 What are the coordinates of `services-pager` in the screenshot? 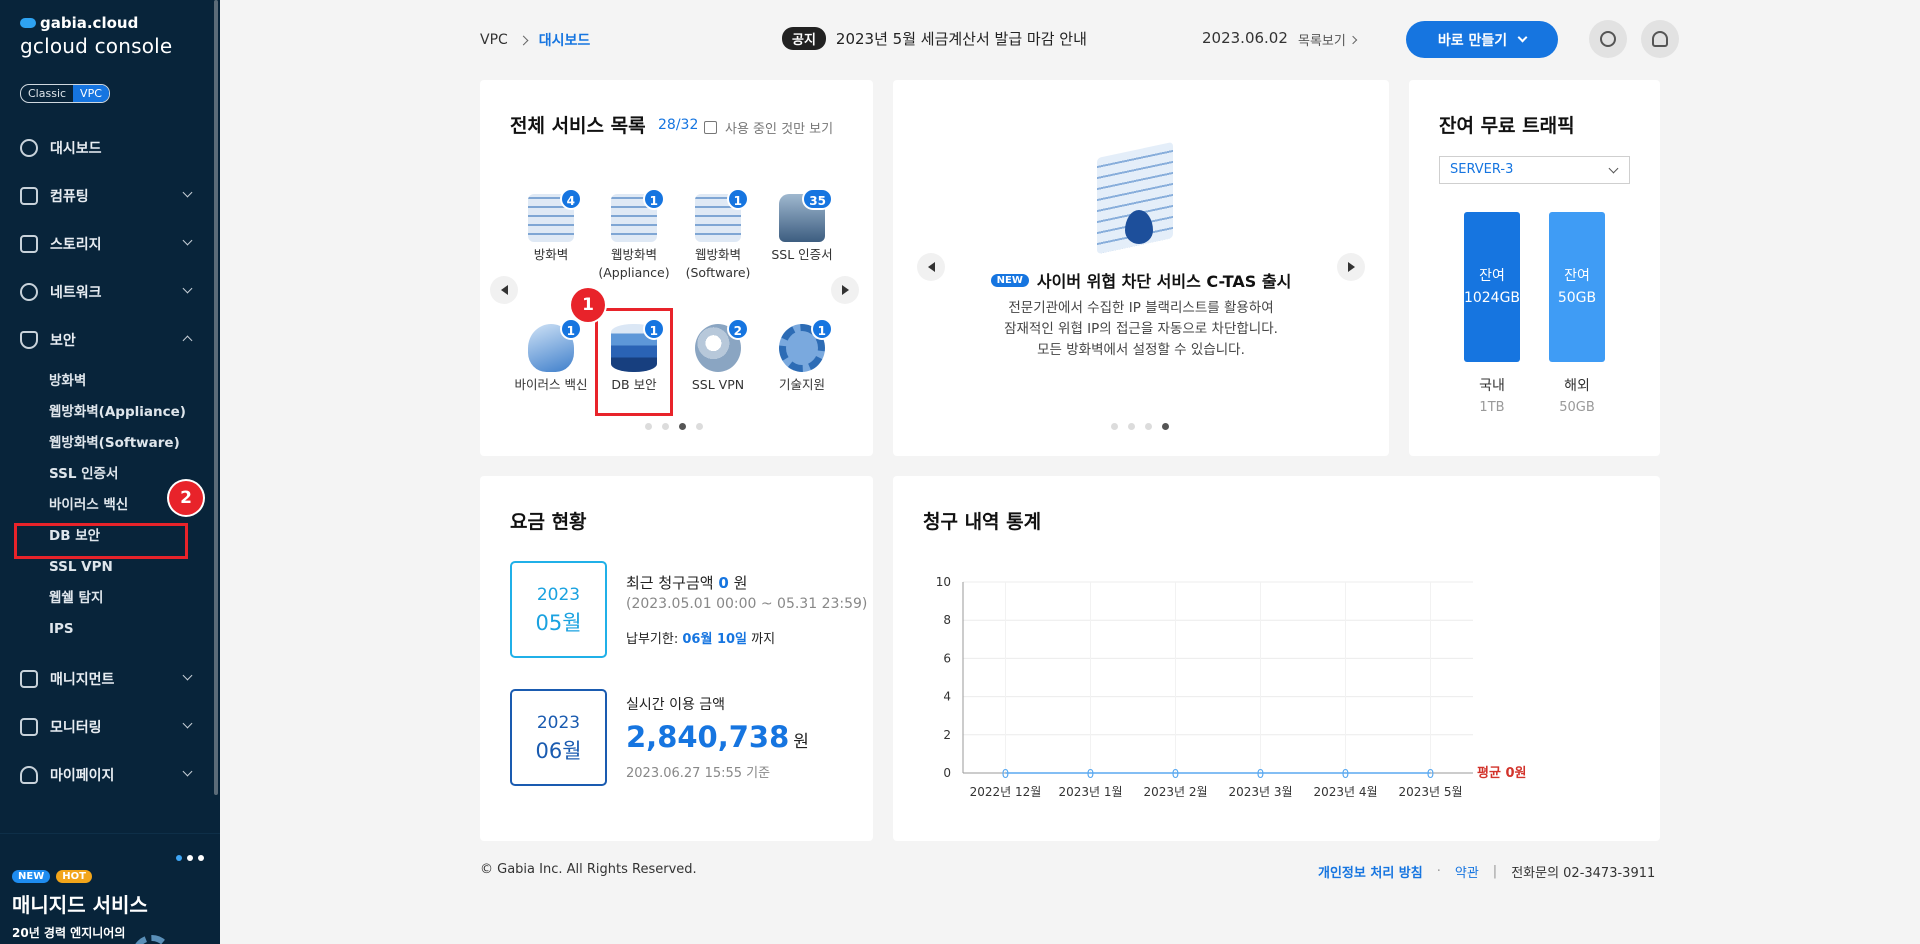 It's located at (674, 426).